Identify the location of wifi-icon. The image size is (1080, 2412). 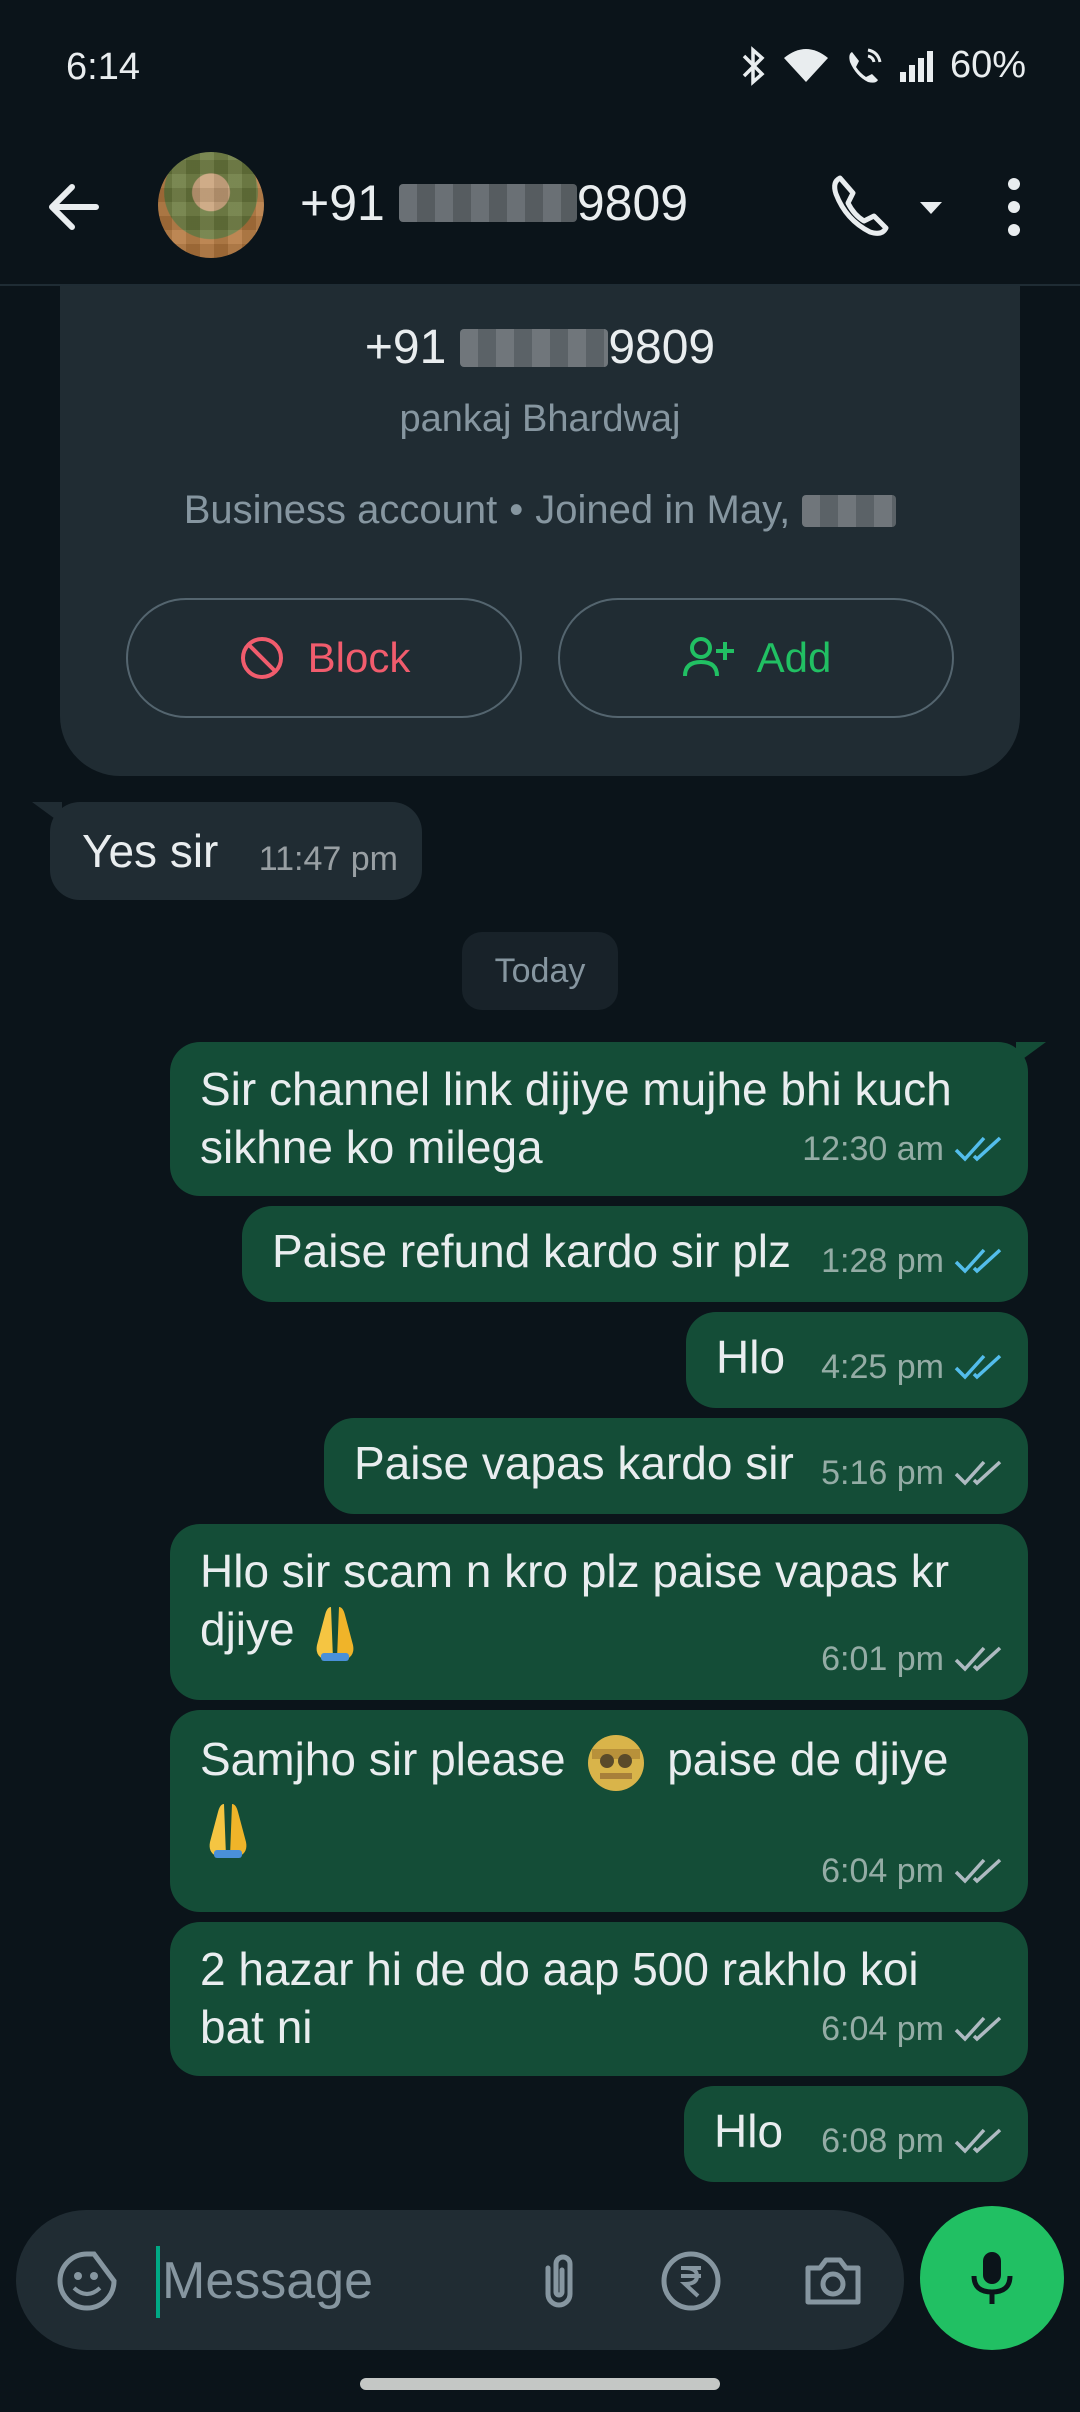
(805, 65).